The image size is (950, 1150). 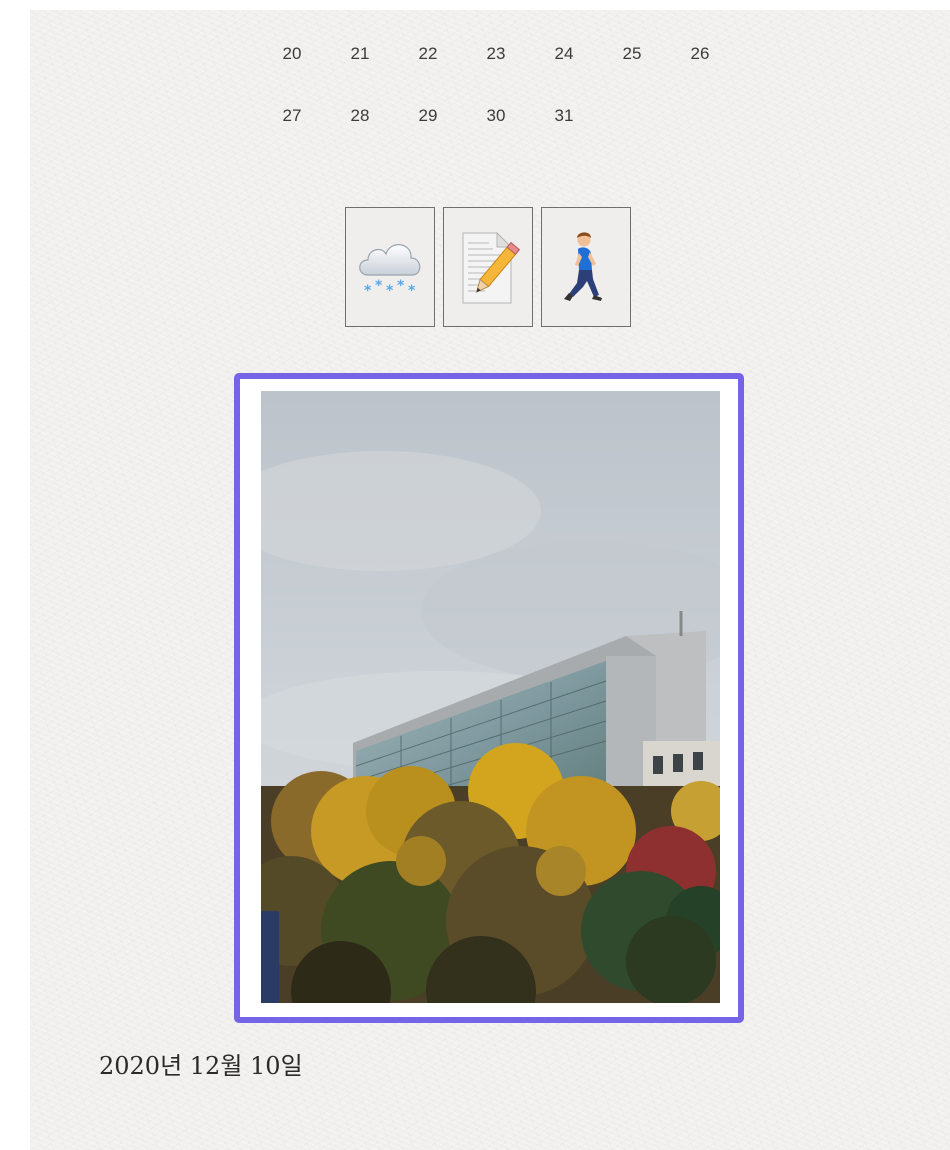 What do you see at coordinates (428, 54) in the screenshot?
I see `calendar-day: 22` at bounding box center [428, 54].